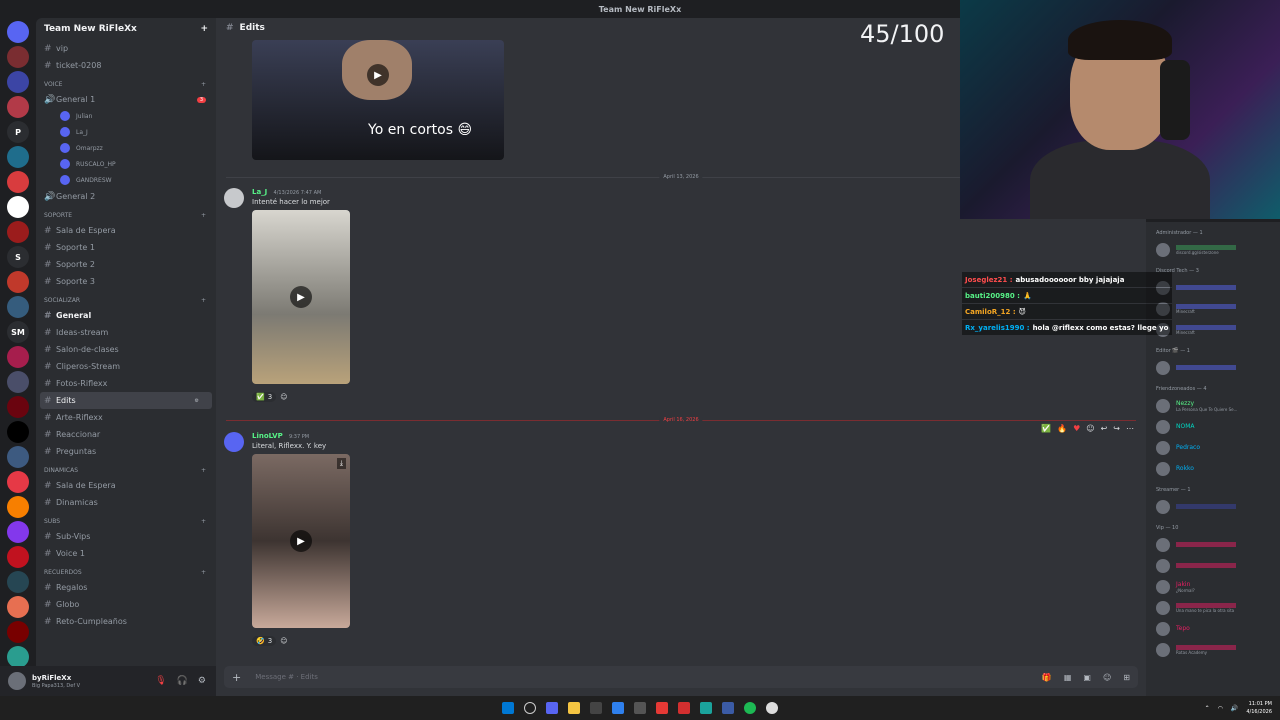  I want to click on reaction-chip: ✅ 3, so click(264, 397).